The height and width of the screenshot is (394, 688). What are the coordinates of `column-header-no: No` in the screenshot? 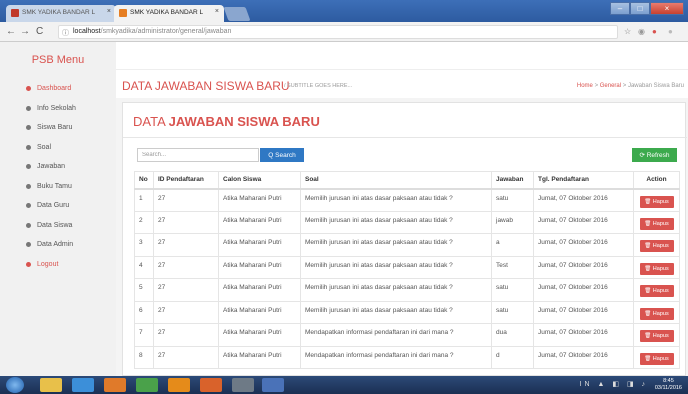 It's located at (144, 180).